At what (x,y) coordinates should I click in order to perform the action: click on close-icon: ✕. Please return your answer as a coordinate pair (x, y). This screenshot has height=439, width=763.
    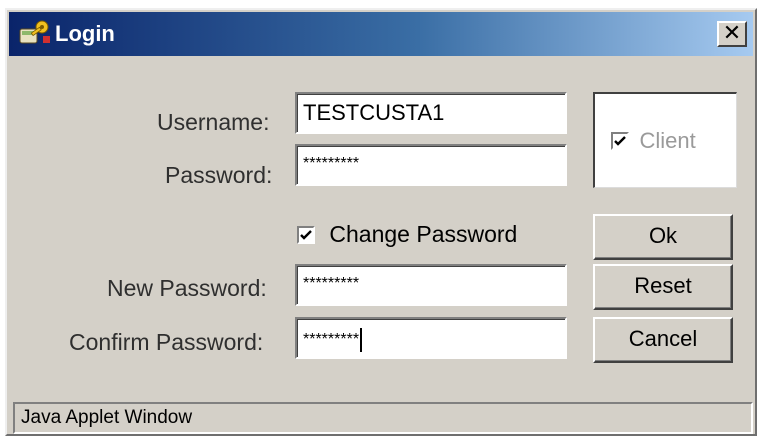
    Looking at the image, I should click on (732, 32).